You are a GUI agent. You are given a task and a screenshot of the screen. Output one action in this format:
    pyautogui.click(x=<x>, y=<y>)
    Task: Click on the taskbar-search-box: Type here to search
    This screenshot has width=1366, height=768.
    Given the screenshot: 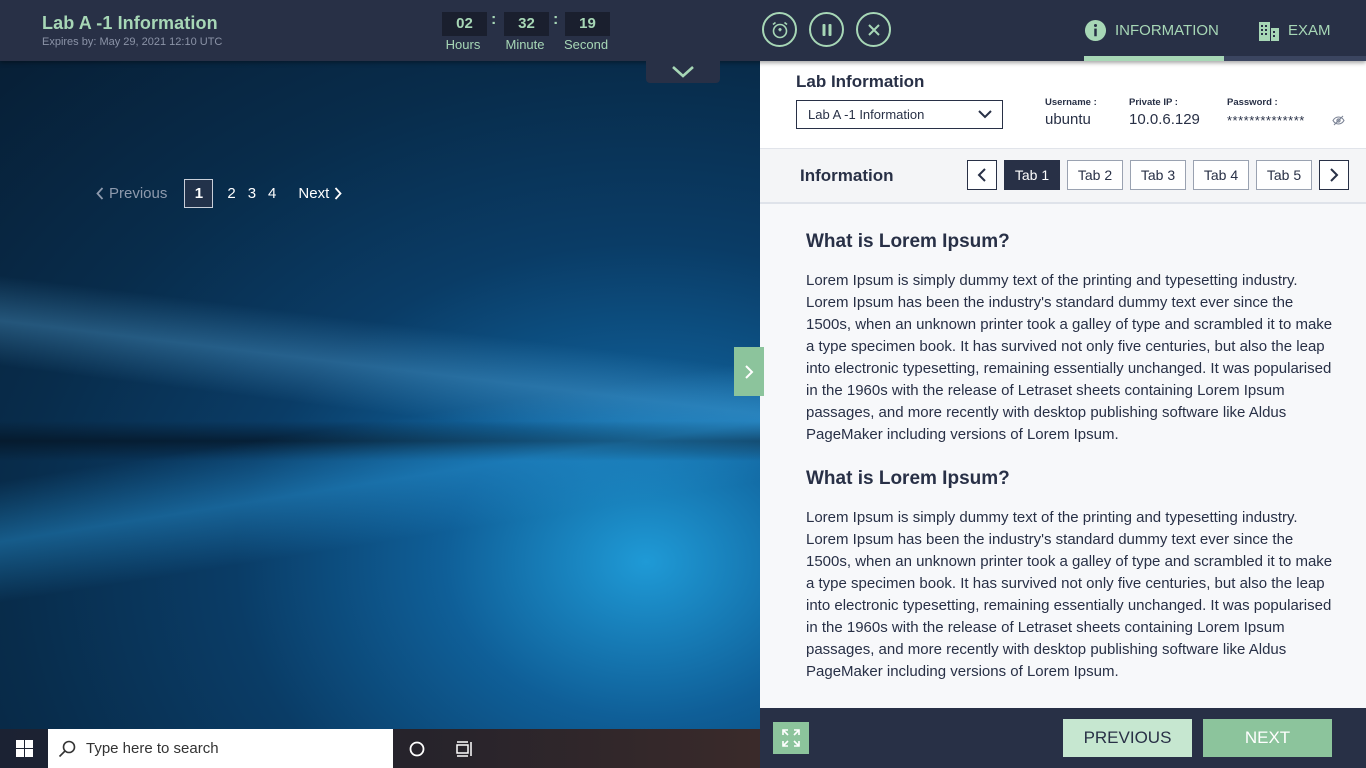 What is the action you would take?
    pyautogui.click(x=220, y=748)
    